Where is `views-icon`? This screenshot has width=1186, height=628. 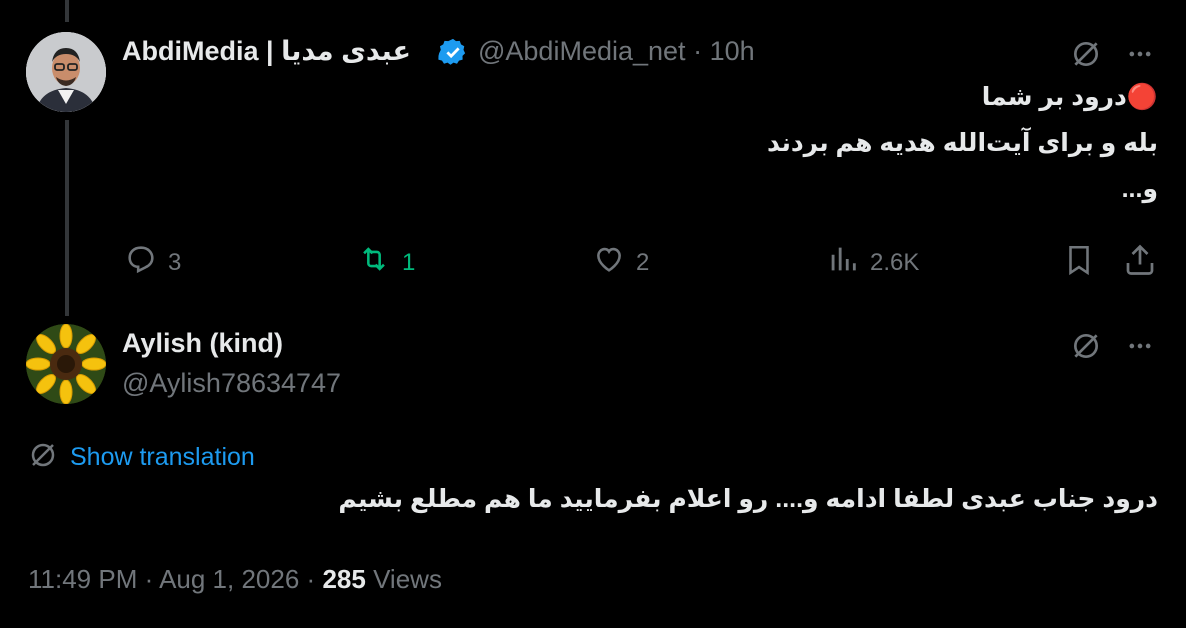
views-icon is located at coordinates (843, 262).